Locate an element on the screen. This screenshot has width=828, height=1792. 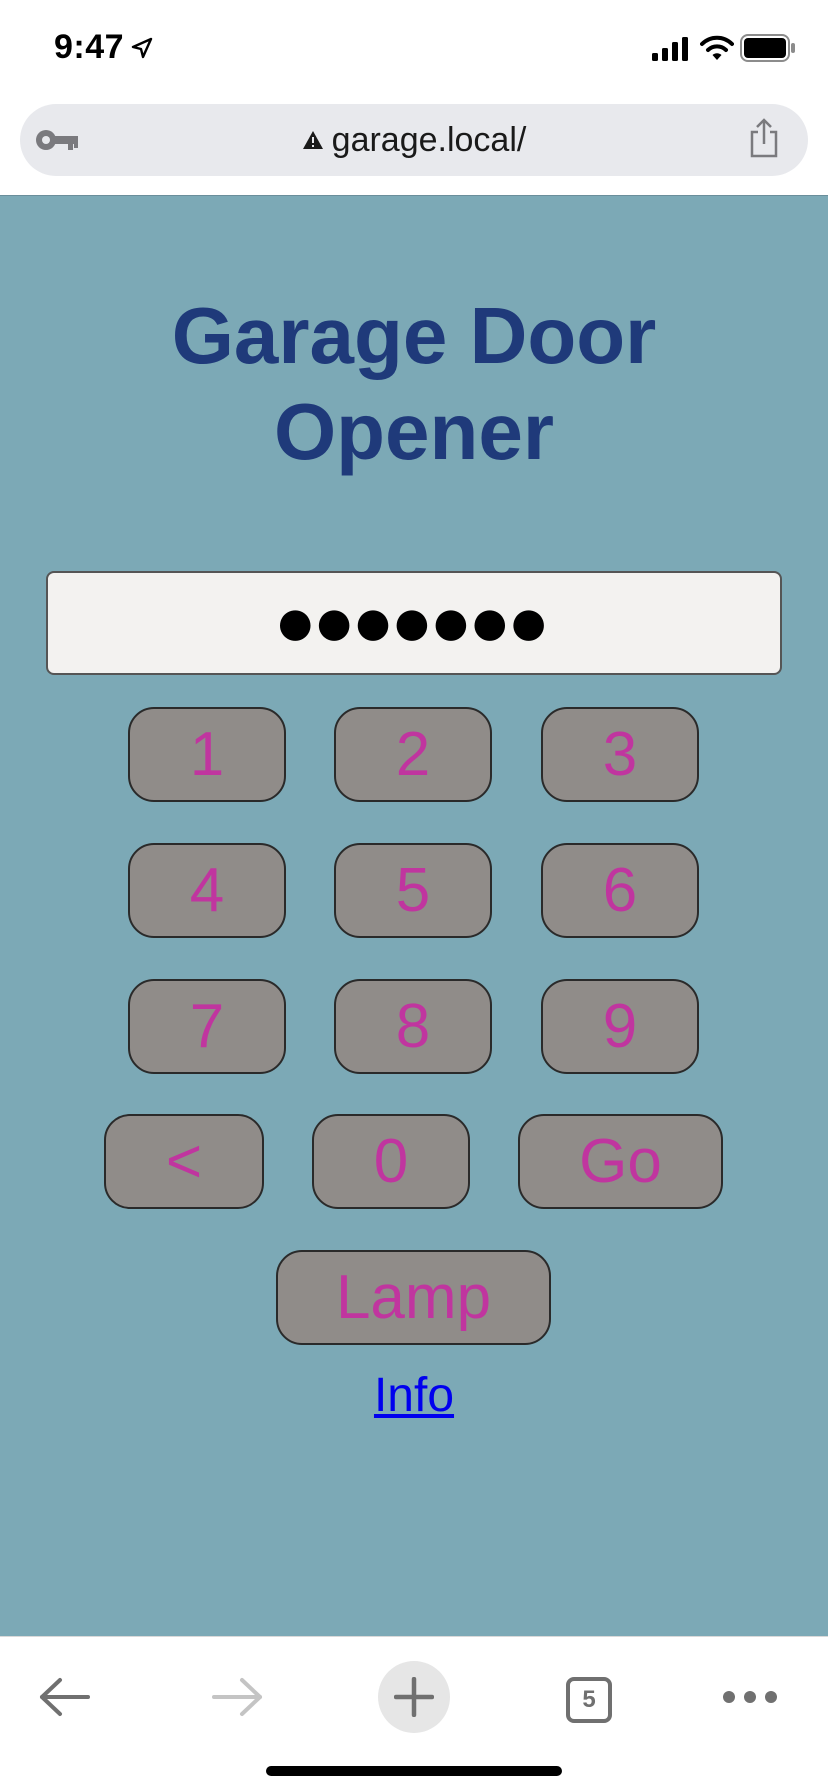
key-5-button: 5 is located at coordinates (413, 890).